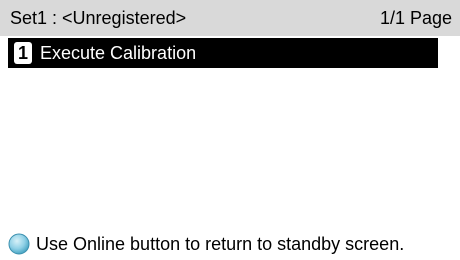  What do you see at coordinates (223, 53) in the screenshot?
I see `menu-item-execute-calibration: 1 Execute Calibration` at bounding box center [223, 53].